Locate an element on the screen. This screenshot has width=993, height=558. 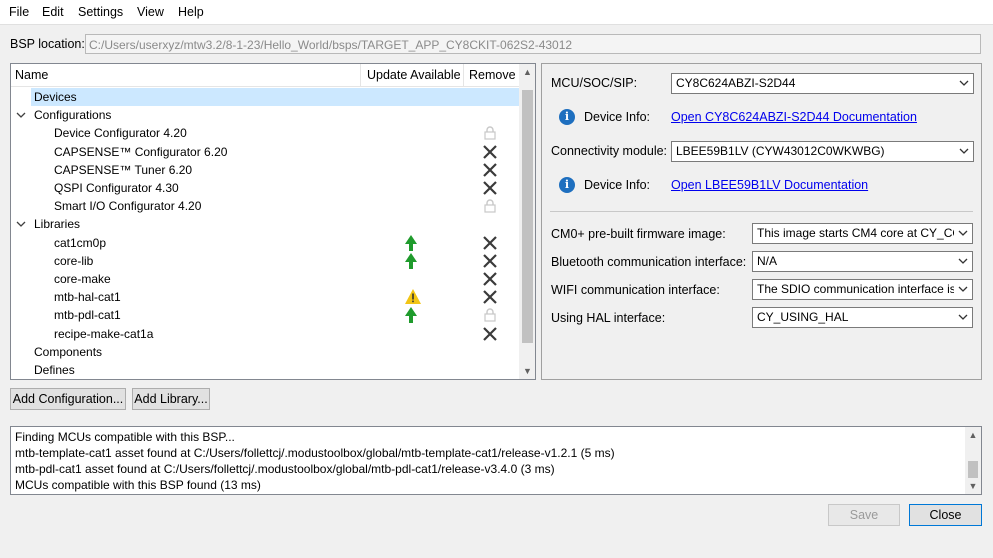
tree-row: Defines is located at coordinates (265, 370).